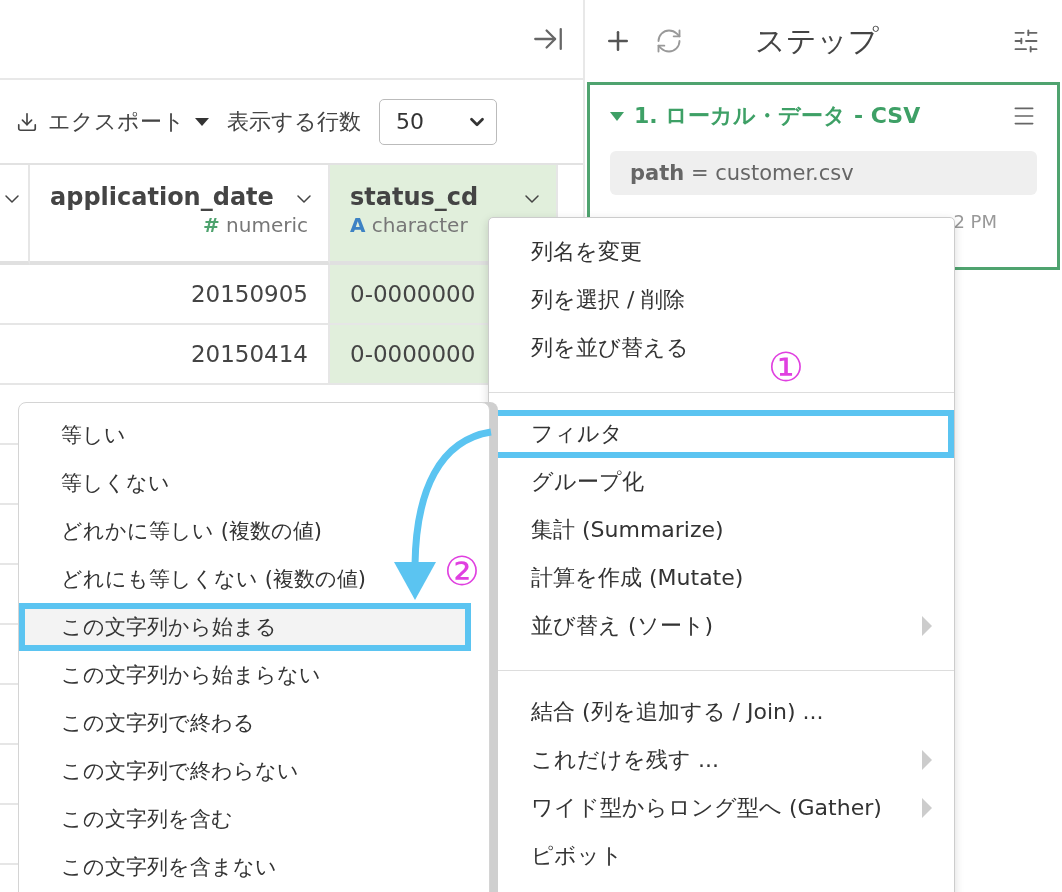 Image resolution: width=1062 pixels, height=892 pixels. Describe the element at coordinates (104, 483) in the screenshot. I see `menu-item: 等しくない` at that location.